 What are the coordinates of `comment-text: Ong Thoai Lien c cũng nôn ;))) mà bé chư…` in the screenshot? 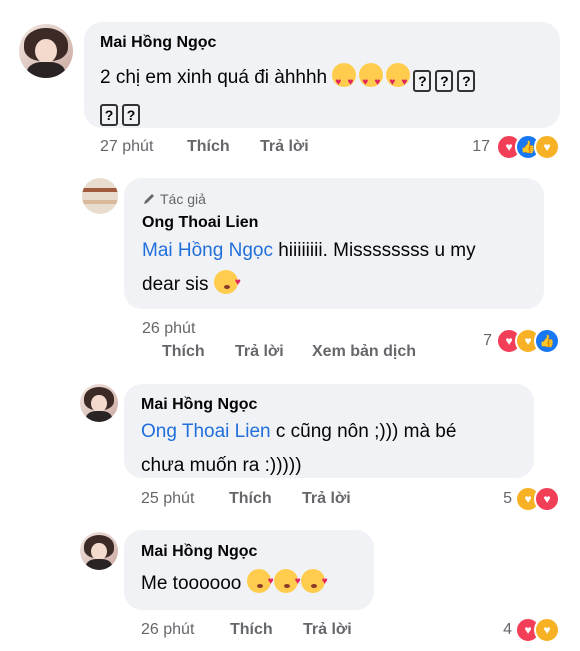 It's located at (336, 449).